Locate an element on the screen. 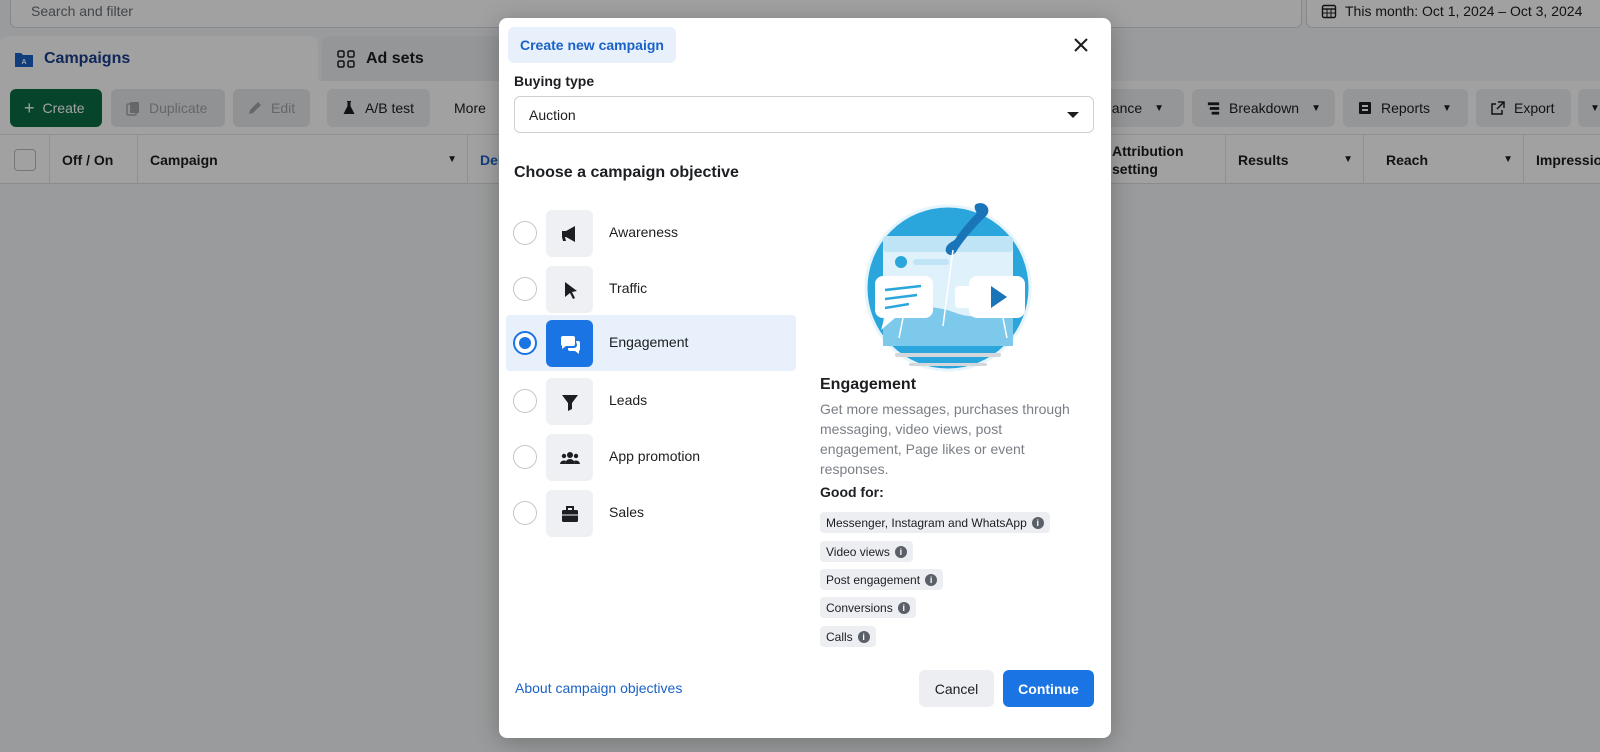 Image resolution: width=1600 pixels, height=752 pixels. cursor-icon is located at coordinates (570, 290).